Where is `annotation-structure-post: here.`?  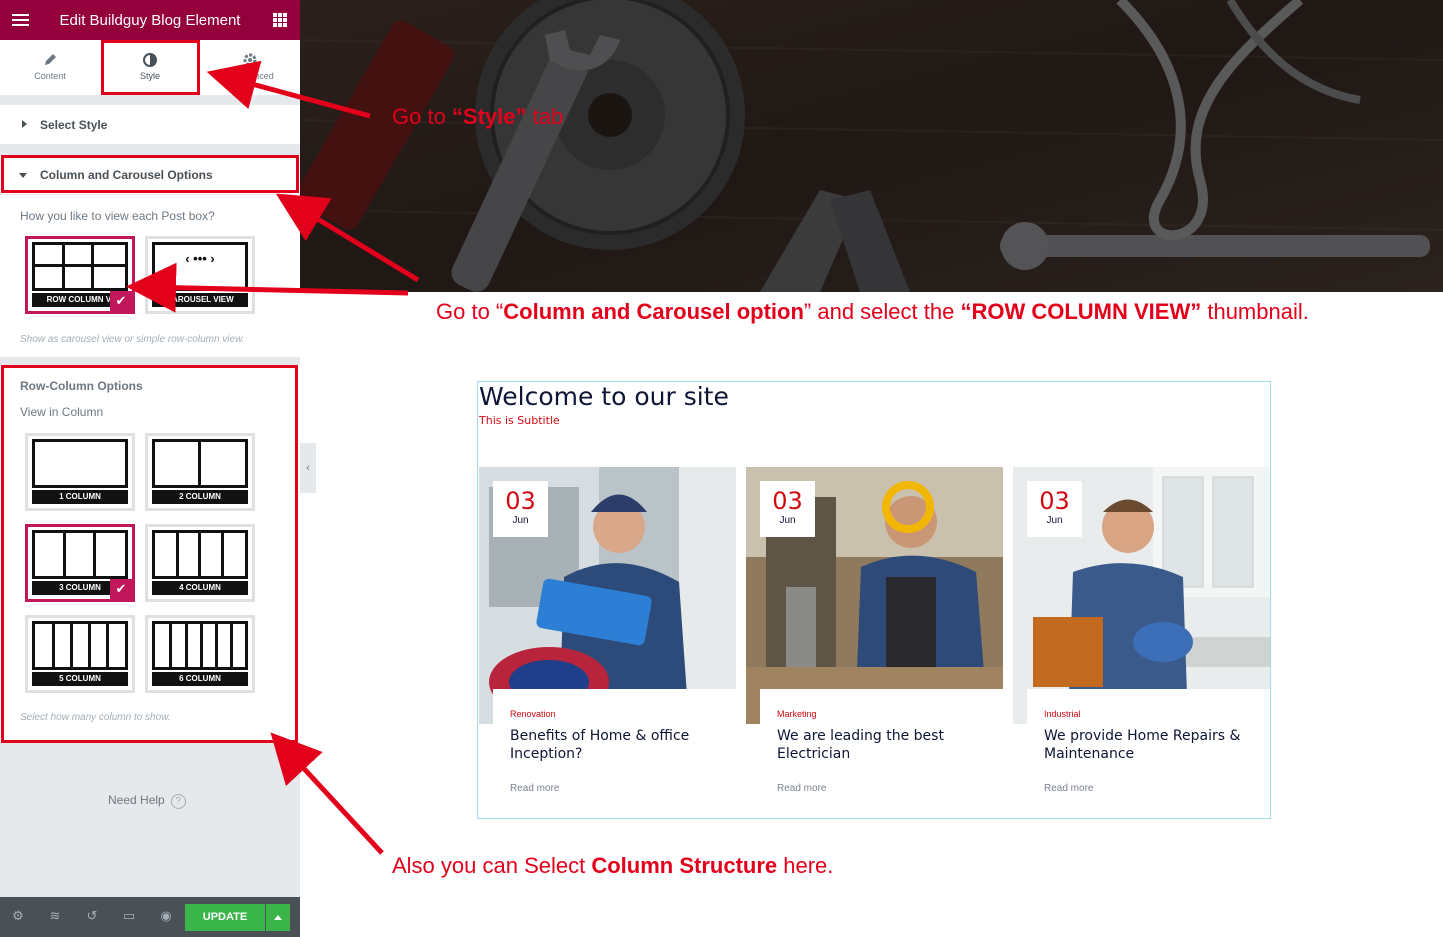
annotation-structure-post: here. is located at coordinates (805, 865).